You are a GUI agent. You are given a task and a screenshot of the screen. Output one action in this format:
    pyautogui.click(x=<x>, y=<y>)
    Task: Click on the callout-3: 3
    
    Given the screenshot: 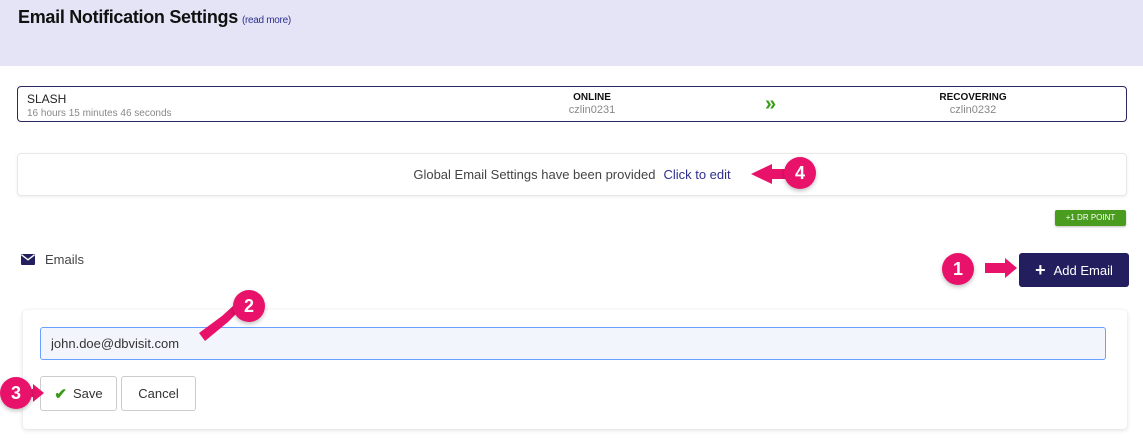 What is the action you would take?
    pyautogui.click(x=16, y=393)
    